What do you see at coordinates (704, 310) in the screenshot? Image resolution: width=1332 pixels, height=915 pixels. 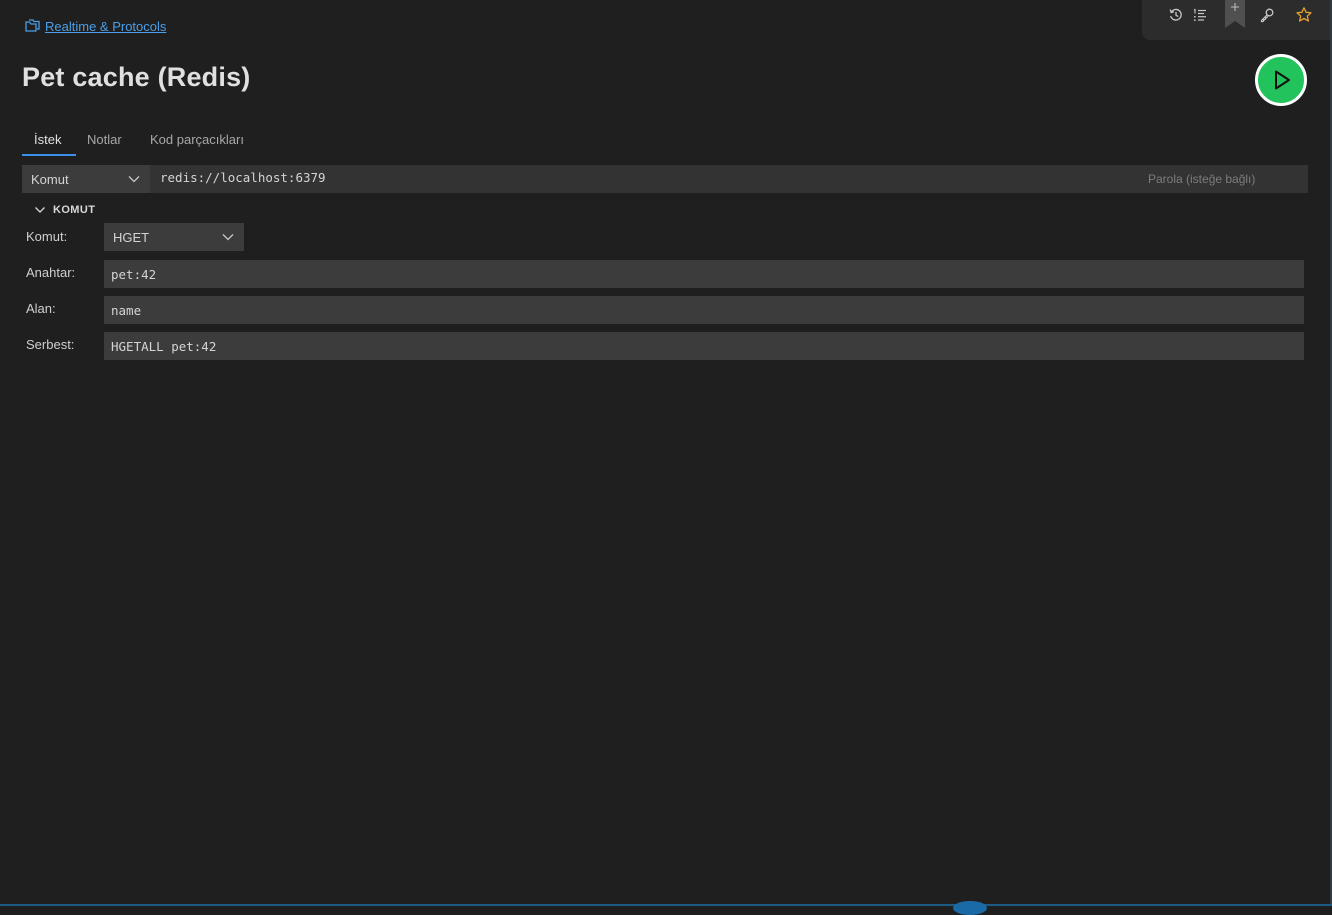 I see `field-input: name` at bounding box center [704, 310].